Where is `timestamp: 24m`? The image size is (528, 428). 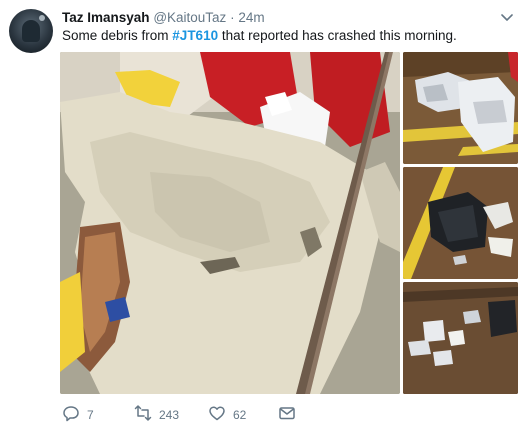
timestamp: 24m is located at coordinates (251, 17).